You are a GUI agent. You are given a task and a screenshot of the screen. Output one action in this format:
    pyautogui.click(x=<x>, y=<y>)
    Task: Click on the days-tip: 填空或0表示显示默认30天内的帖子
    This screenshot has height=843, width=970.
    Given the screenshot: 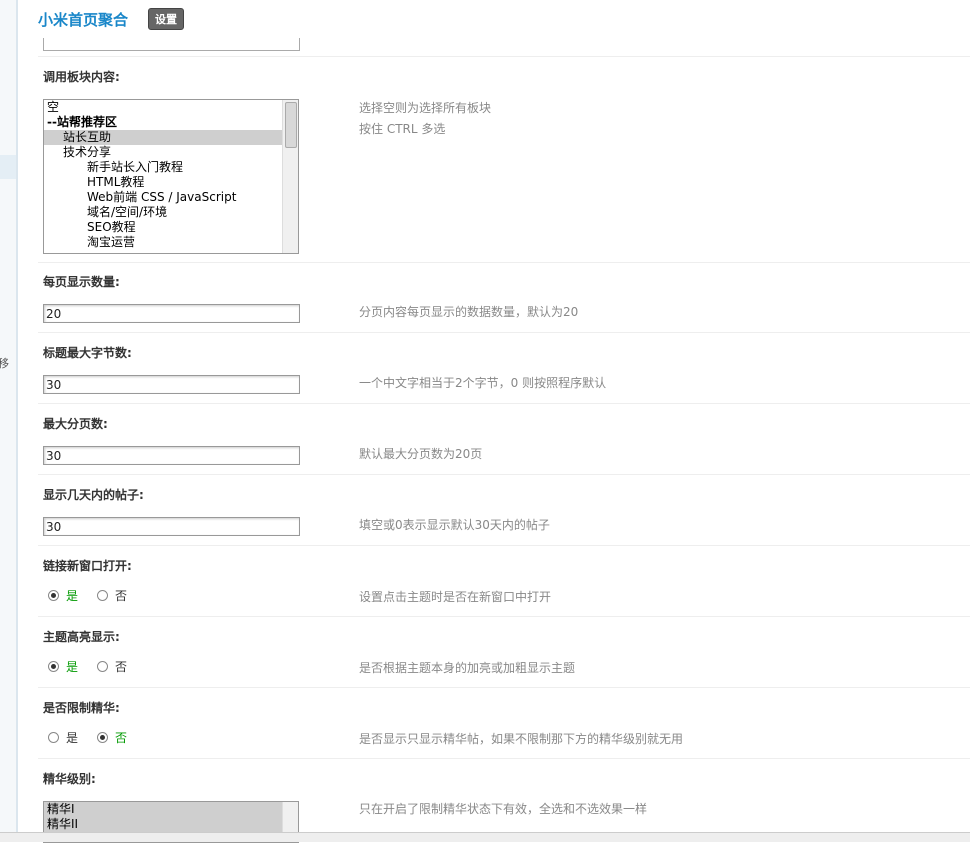 What is the action you would take?
    pyautogui.click(x=454, y=525)
    